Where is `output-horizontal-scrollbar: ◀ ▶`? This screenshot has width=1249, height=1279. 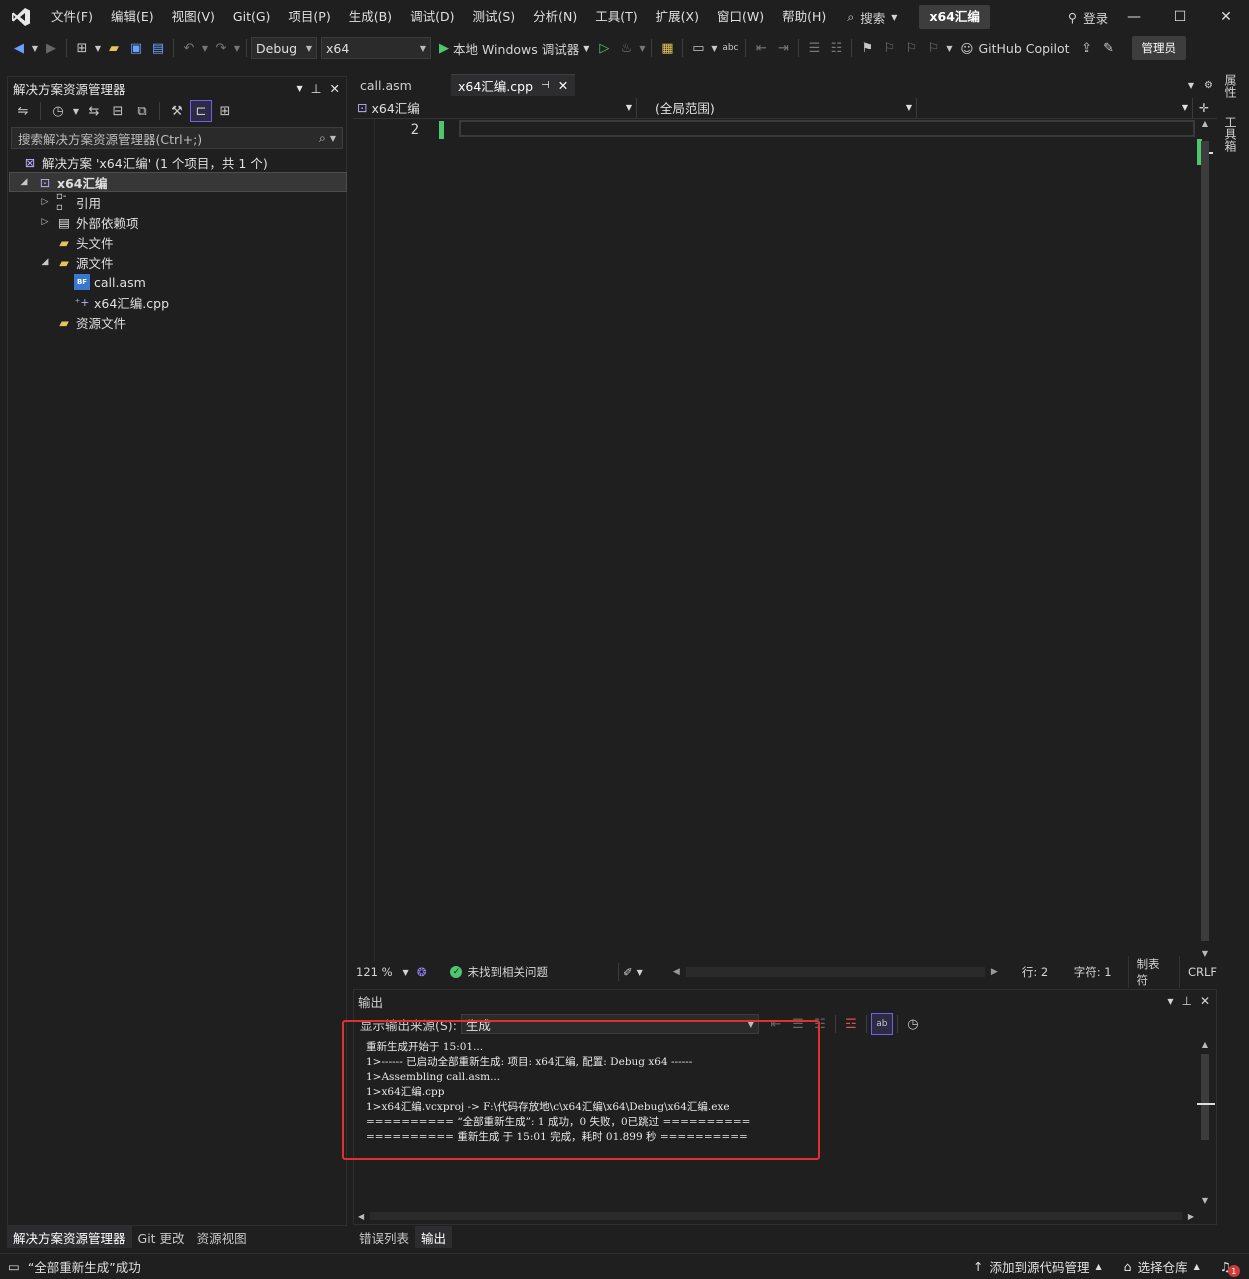 output-horizontal-scrollbar: ◀ ▶ is located at coordinates (776, 1216).